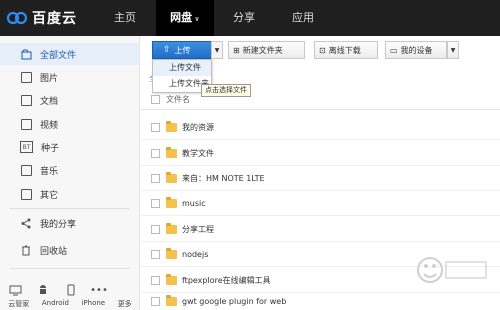 The height and width of the screenshot is (310, 500). Describe the element at coordinates (26, 147) in the screenshot. I see `bt-icon: BT` at that location.